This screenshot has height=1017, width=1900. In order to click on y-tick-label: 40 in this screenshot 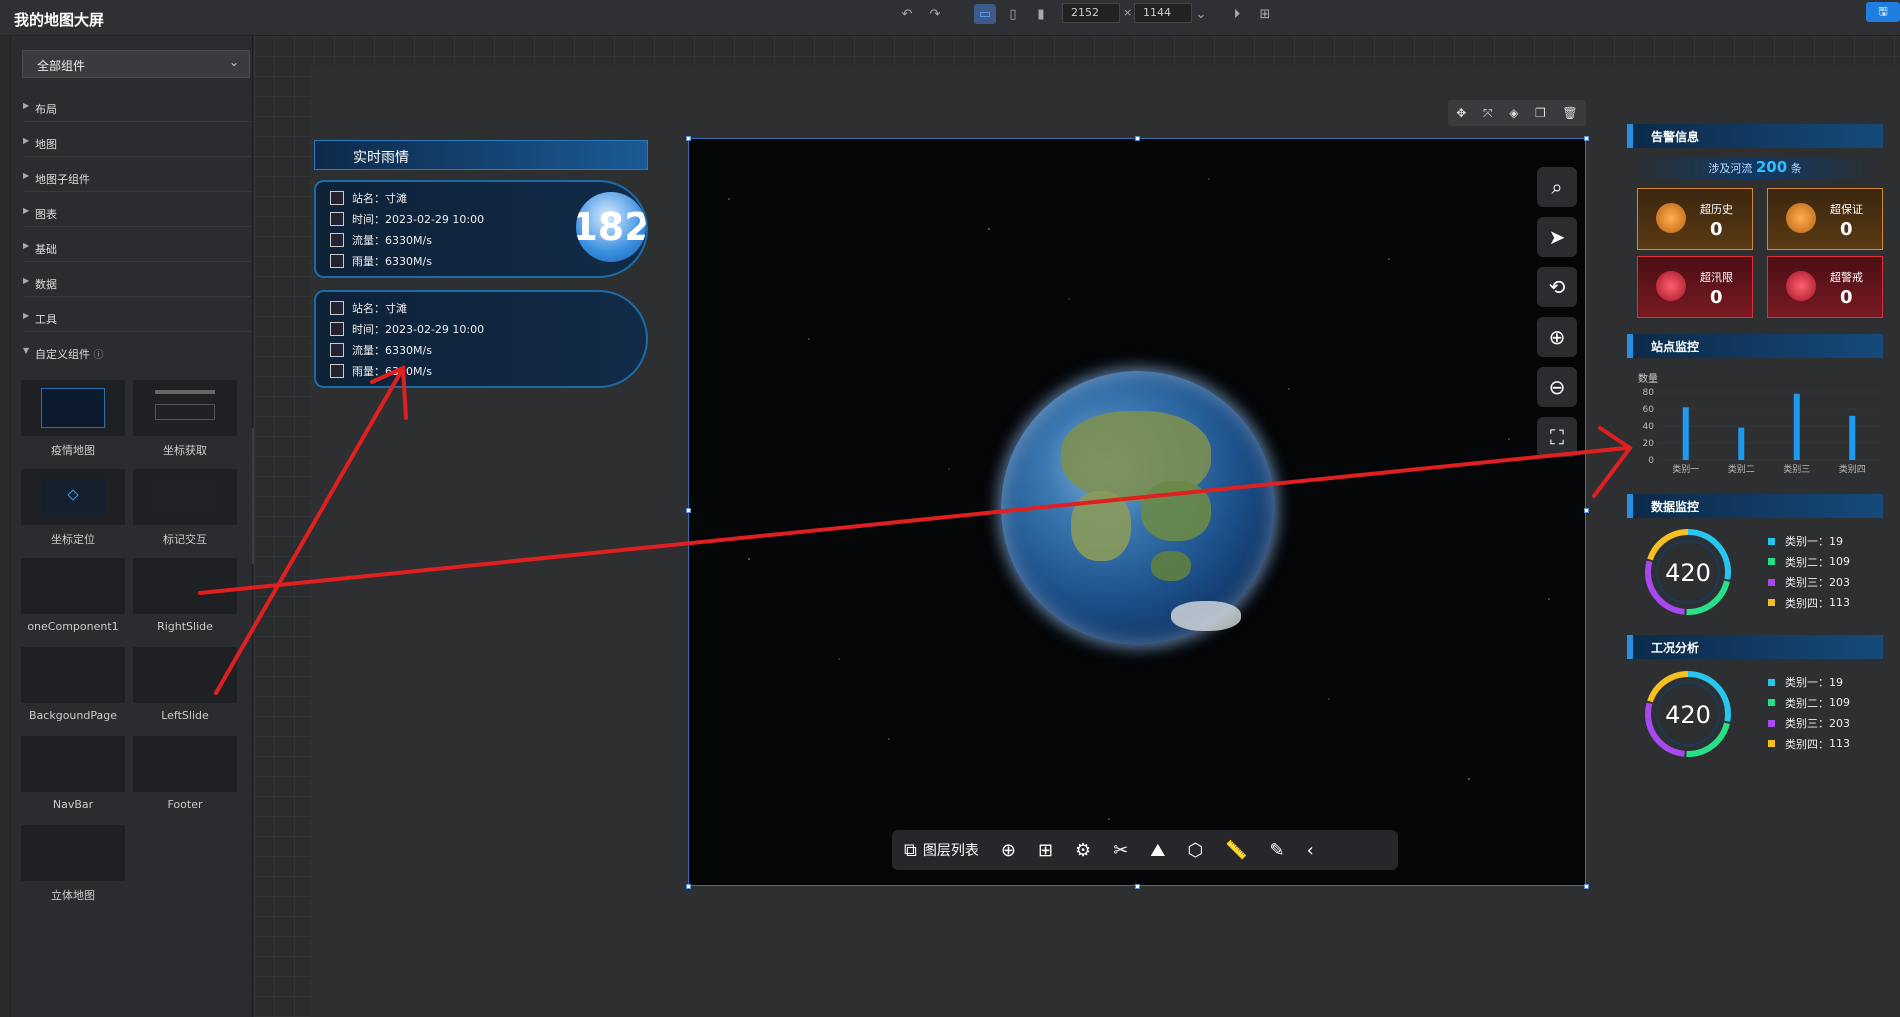, I will do `click(1649, 427)`.